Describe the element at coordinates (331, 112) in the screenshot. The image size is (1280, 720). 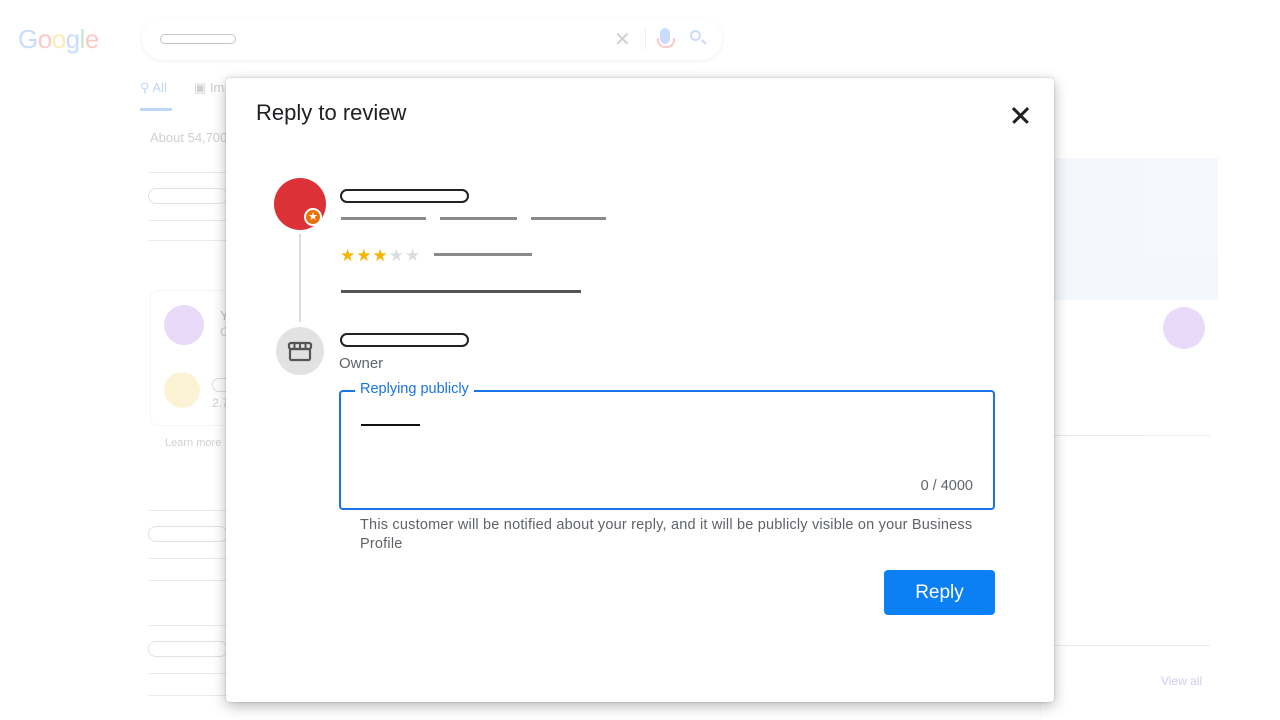
I see `dialog-title: Reply to review` at that location.